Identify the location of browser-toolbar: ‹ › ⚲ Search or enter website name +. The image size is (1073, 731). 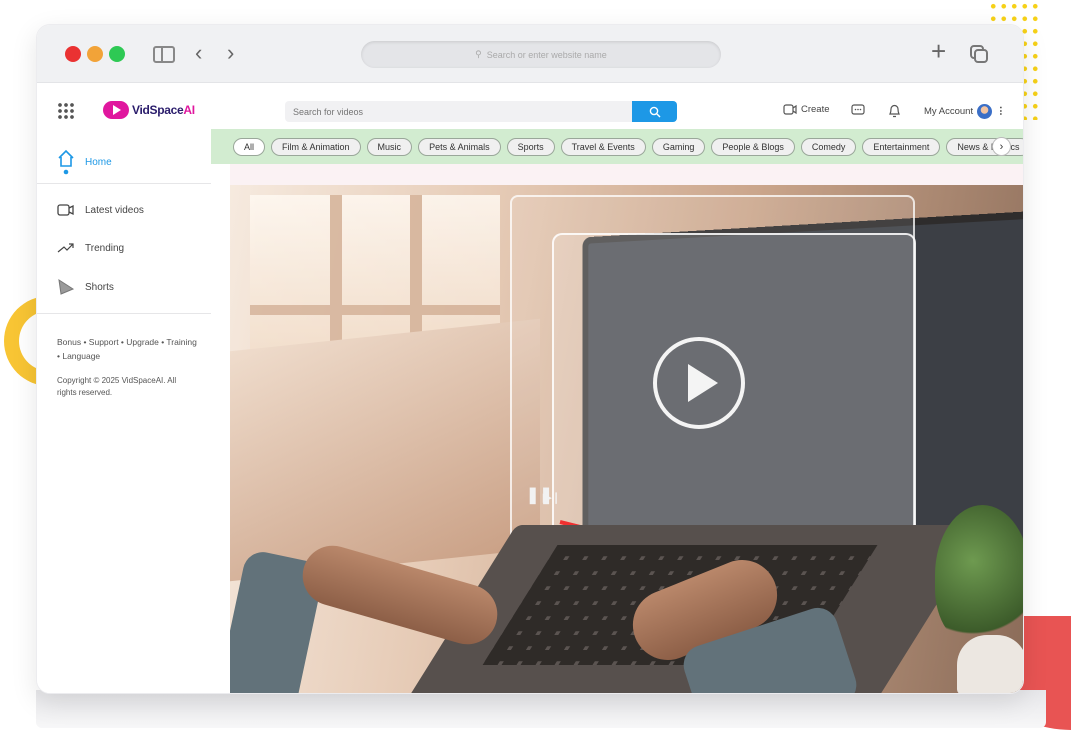
(530, 54).